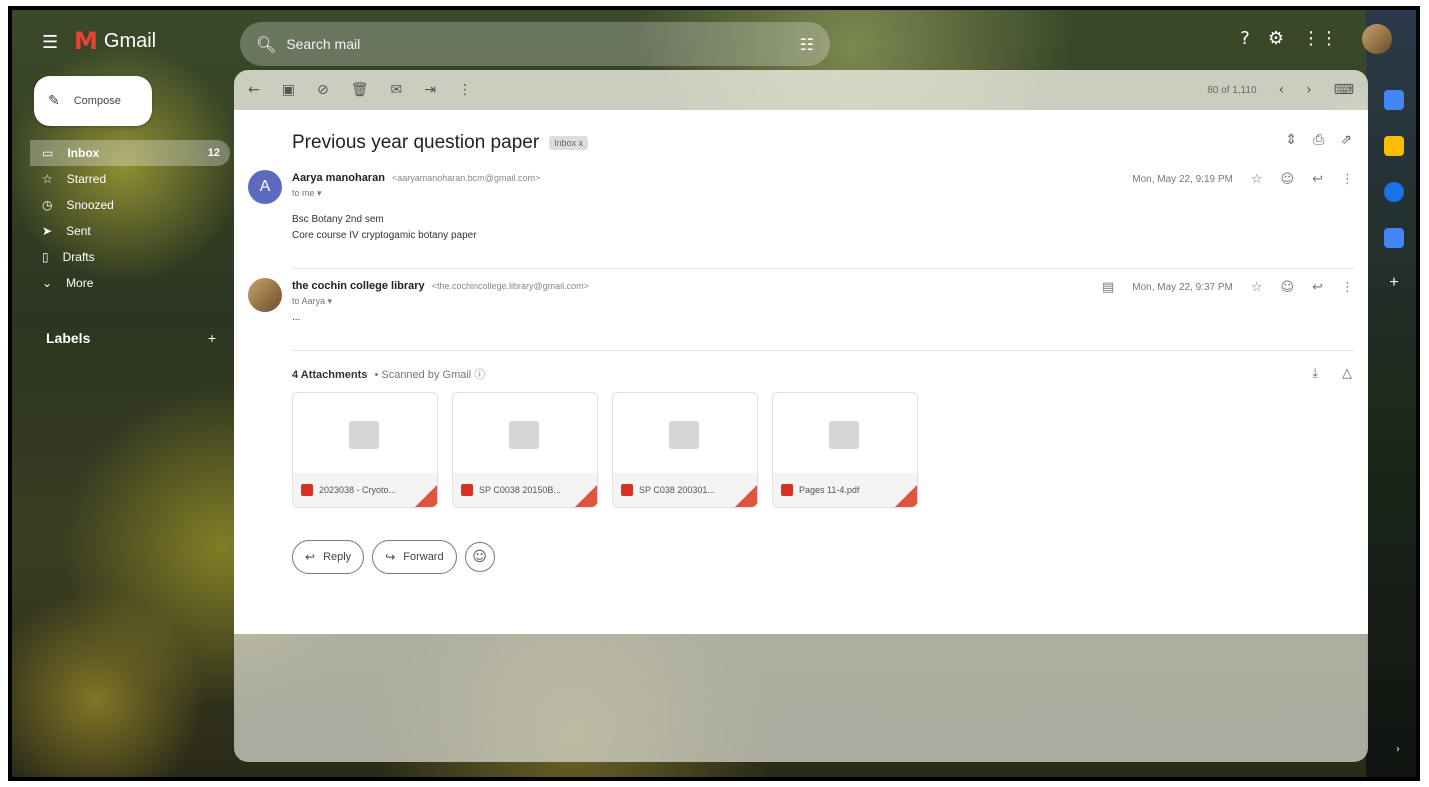 Image resolution: width=1429 pixels, height=787 pixels. What do you see at coordinates (1320, 38) in the screenshot?
I see `apps-grid-icon: ⋮⋮` at bounding box center [1320, 38].